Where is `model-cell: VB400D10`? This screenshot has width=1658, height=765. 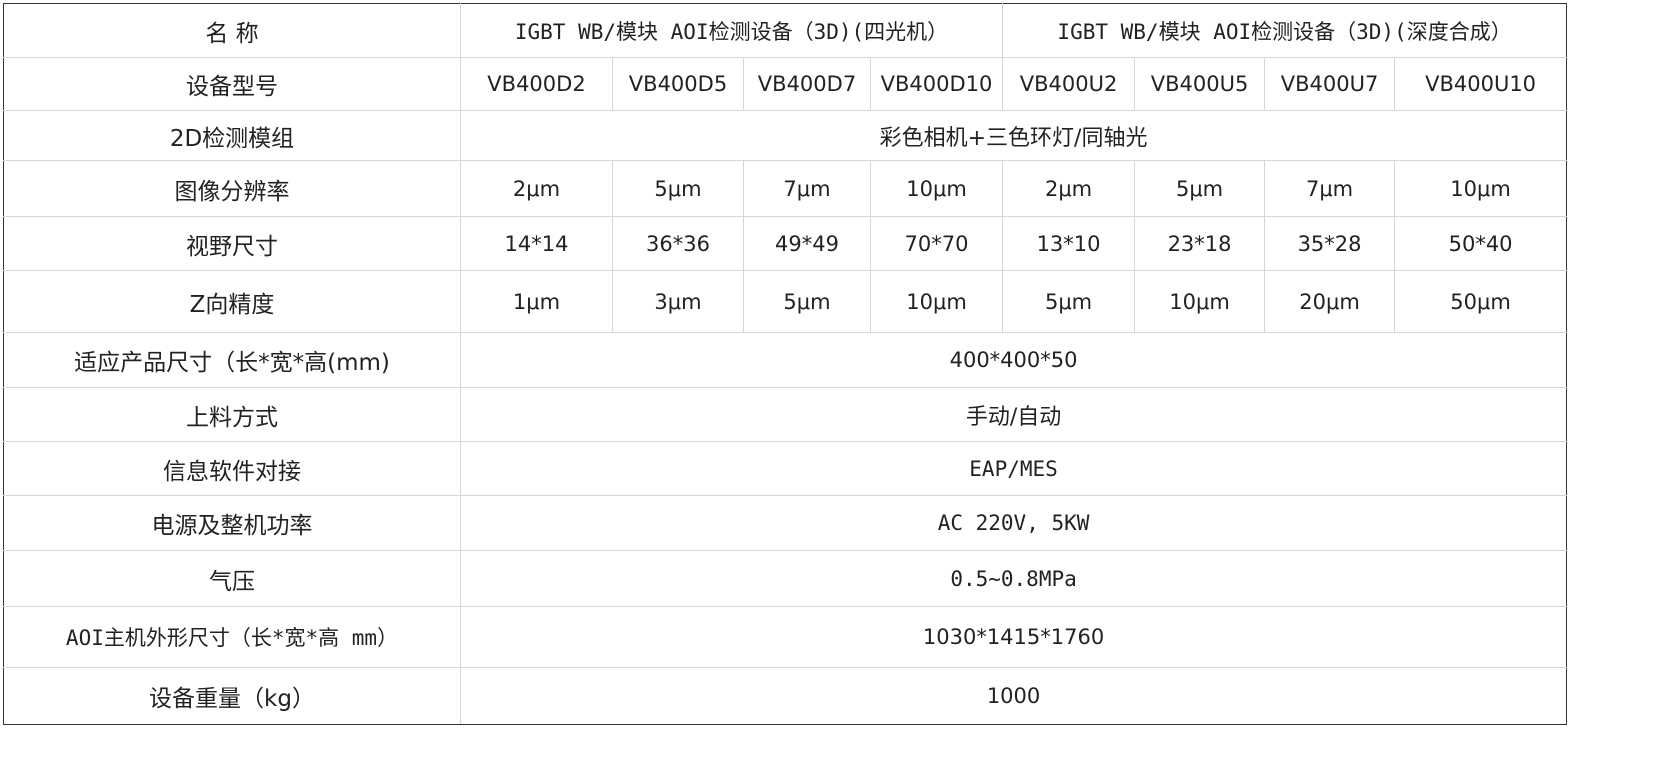
model-cell: VB400D10 is located at coordinates (936, 84).